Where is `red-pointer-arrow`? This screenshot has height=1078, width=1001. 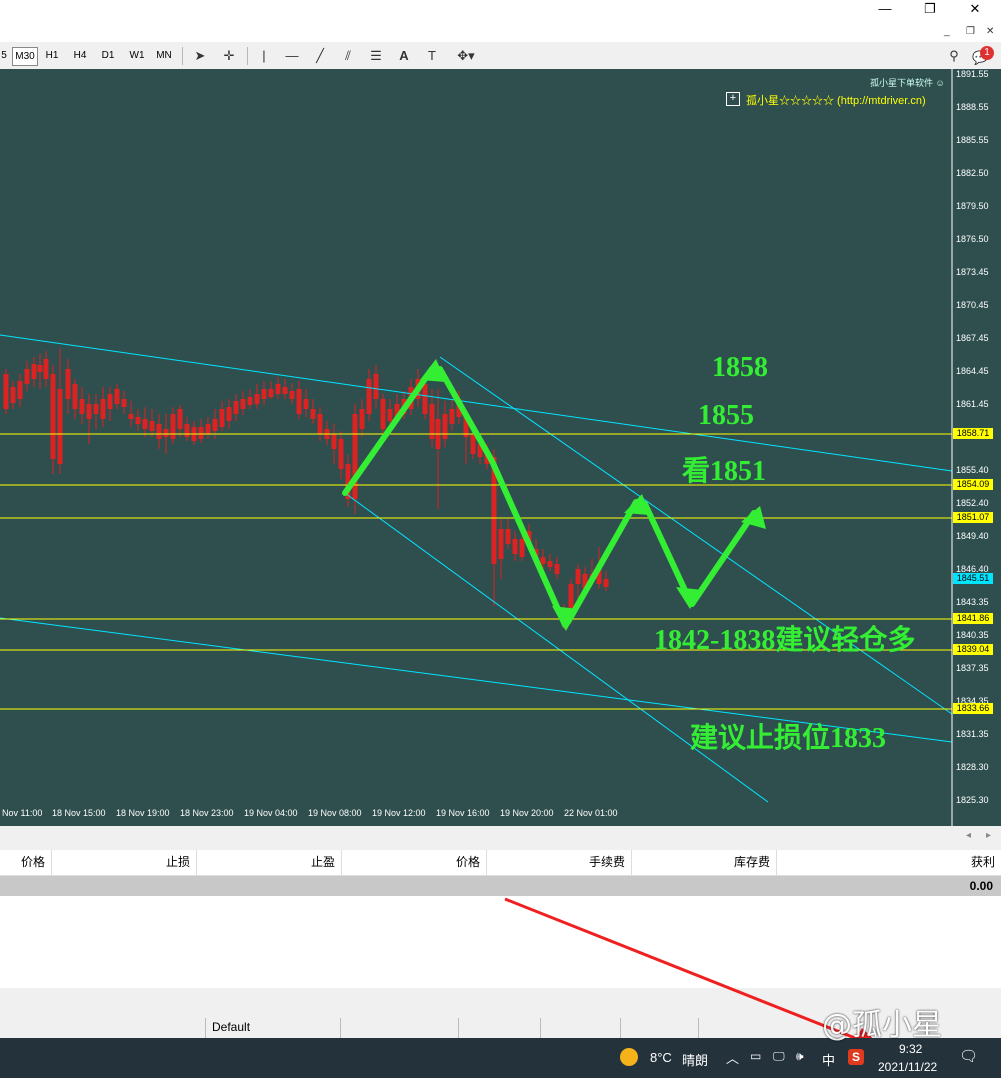
red-pointer-arrow is located at coordinates (694, 973).